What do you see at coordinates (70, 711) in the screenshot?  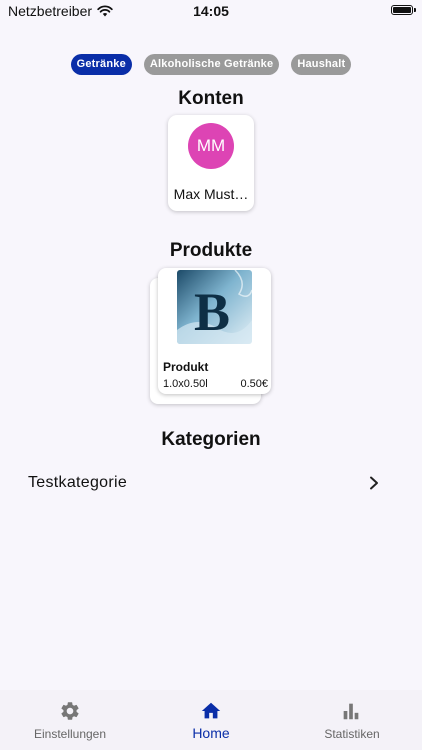 I see `gear-icon` at bounding box center [70, 711].